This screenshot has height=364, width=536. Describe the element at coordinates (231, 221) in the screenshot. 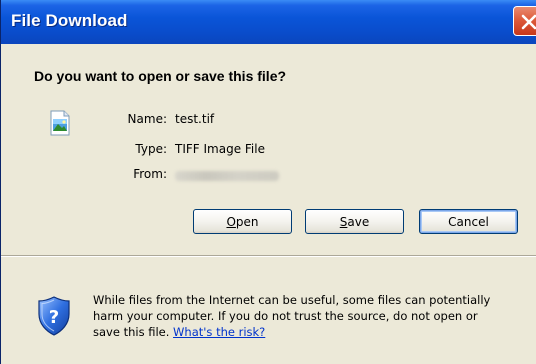

I see `open-mnemonic: O` at that location.